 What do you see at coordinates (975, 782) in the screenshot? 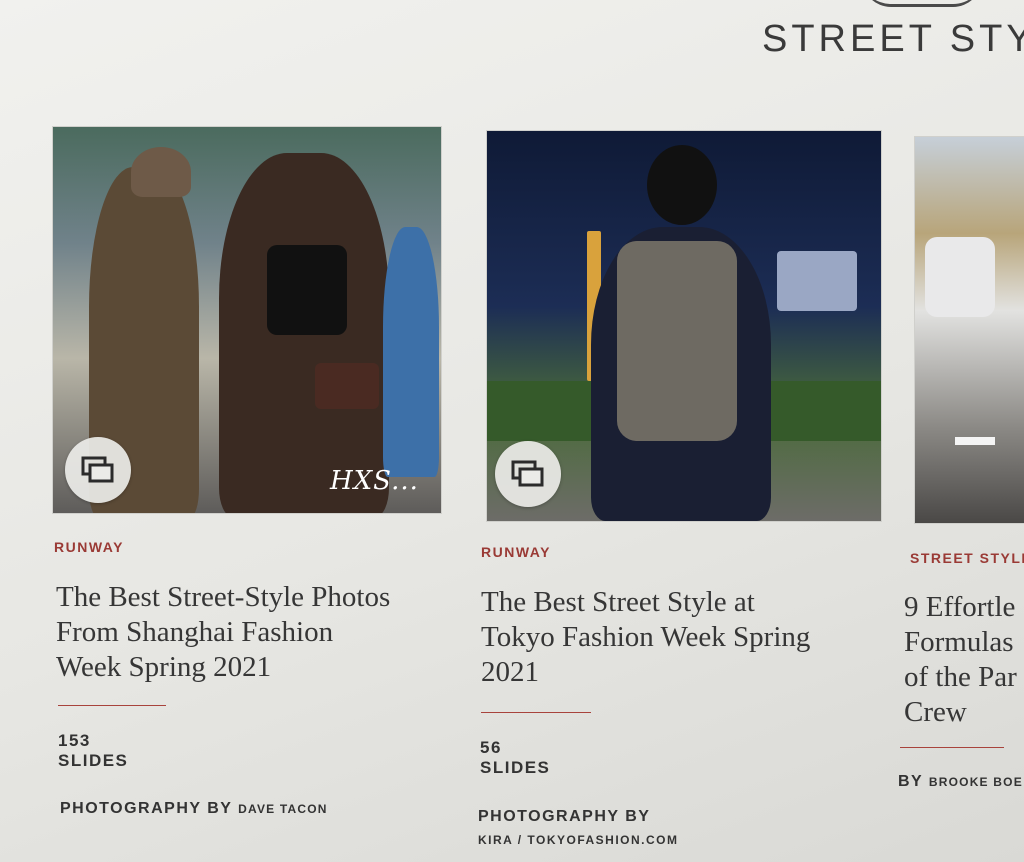
I see `credit-name: BROOKE BOE` at bounding box center [975, 782].